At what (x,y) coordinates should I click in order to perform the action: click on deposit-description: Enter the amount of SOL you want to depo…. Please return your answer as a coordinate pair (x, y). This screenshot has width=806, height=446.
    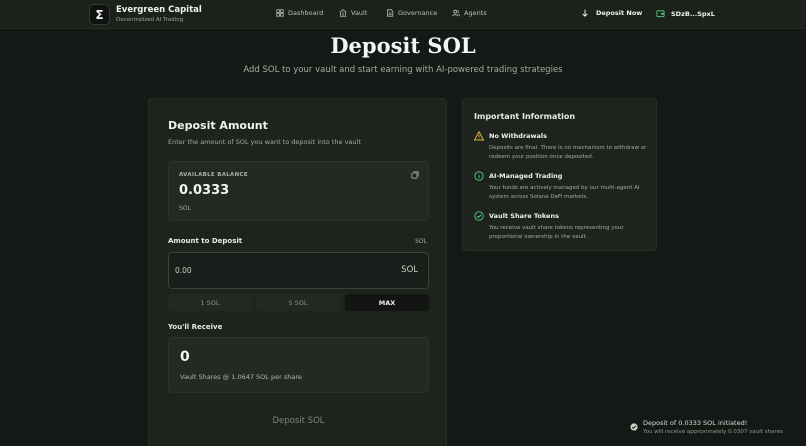
    Looking at the image, I should click on (264, 142).